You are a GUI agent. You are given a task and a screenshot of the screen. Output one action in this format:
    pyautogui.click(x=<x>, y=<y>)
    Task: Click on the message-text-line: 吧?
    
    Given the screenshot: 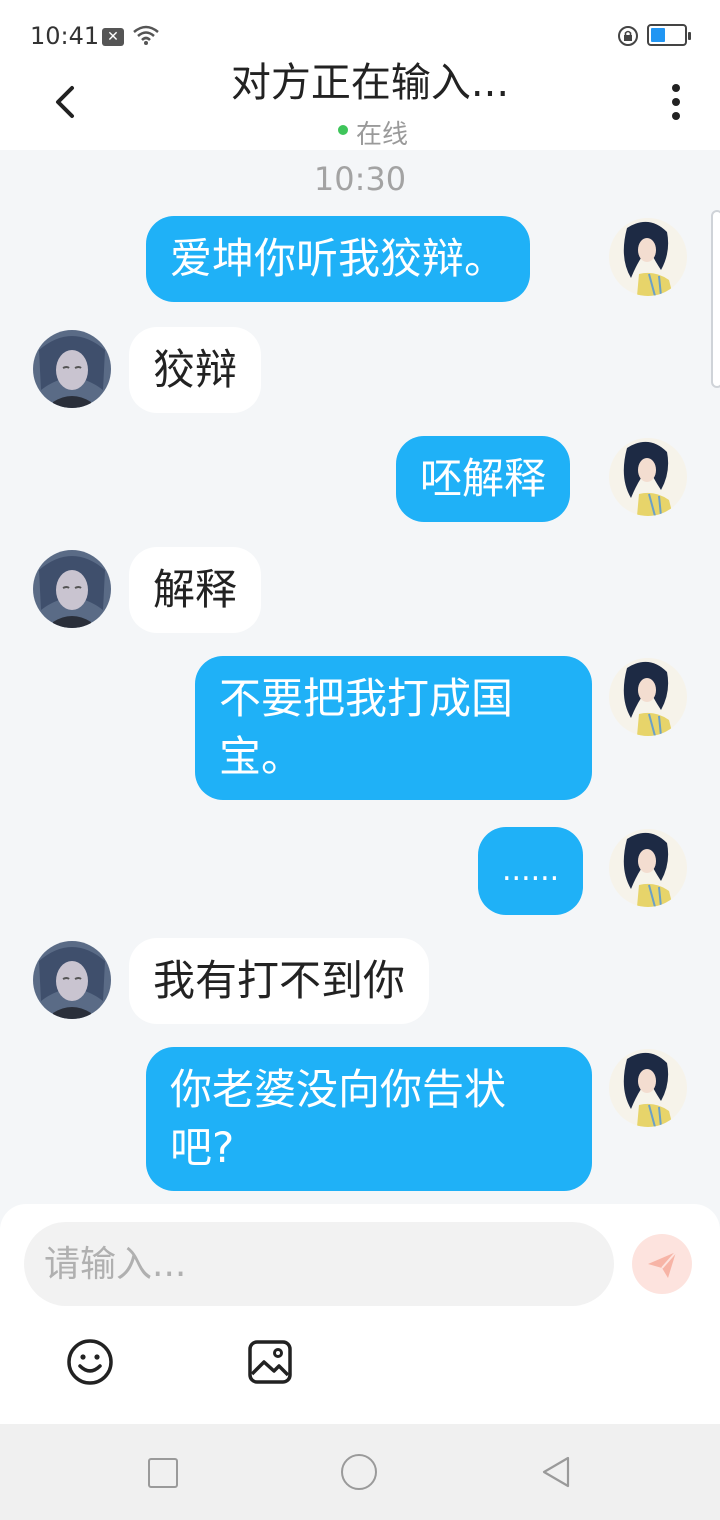 What is the action you would take?
    pyautogui.click(x=202, y=1147)
    